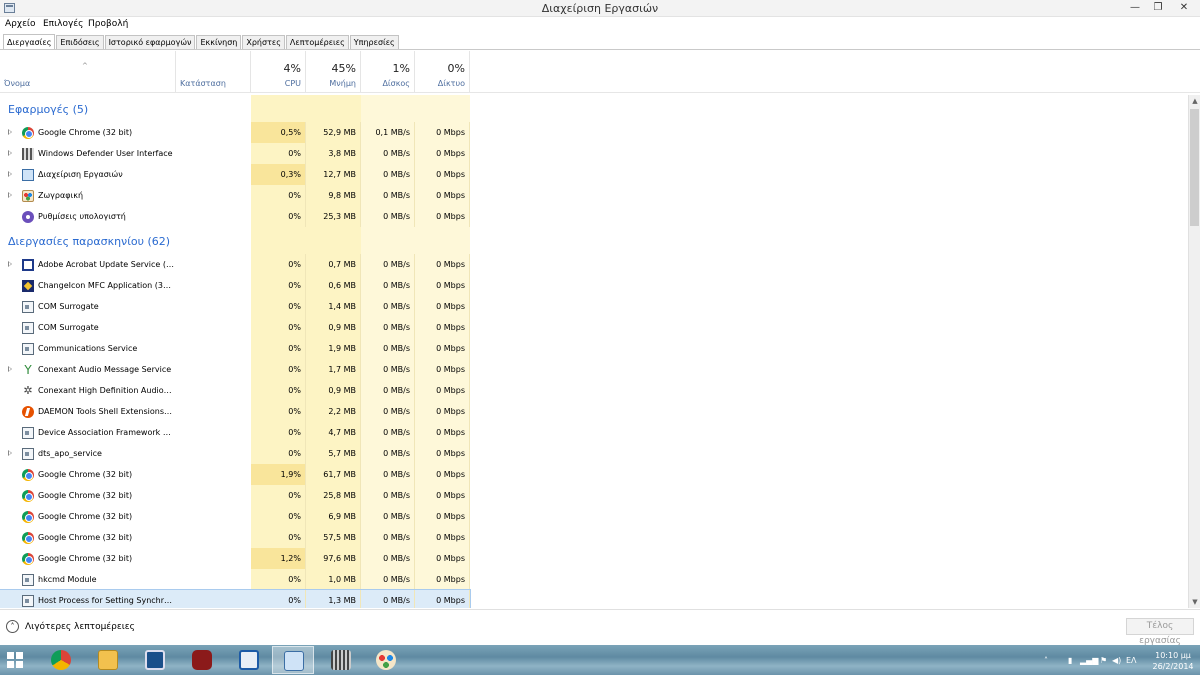 This screenshot has height=675, width=1200. What do you see at coordinates (108, 660) in the screenshot?
I see `taskbar-file-explorer` at bounding box center [108, 660].